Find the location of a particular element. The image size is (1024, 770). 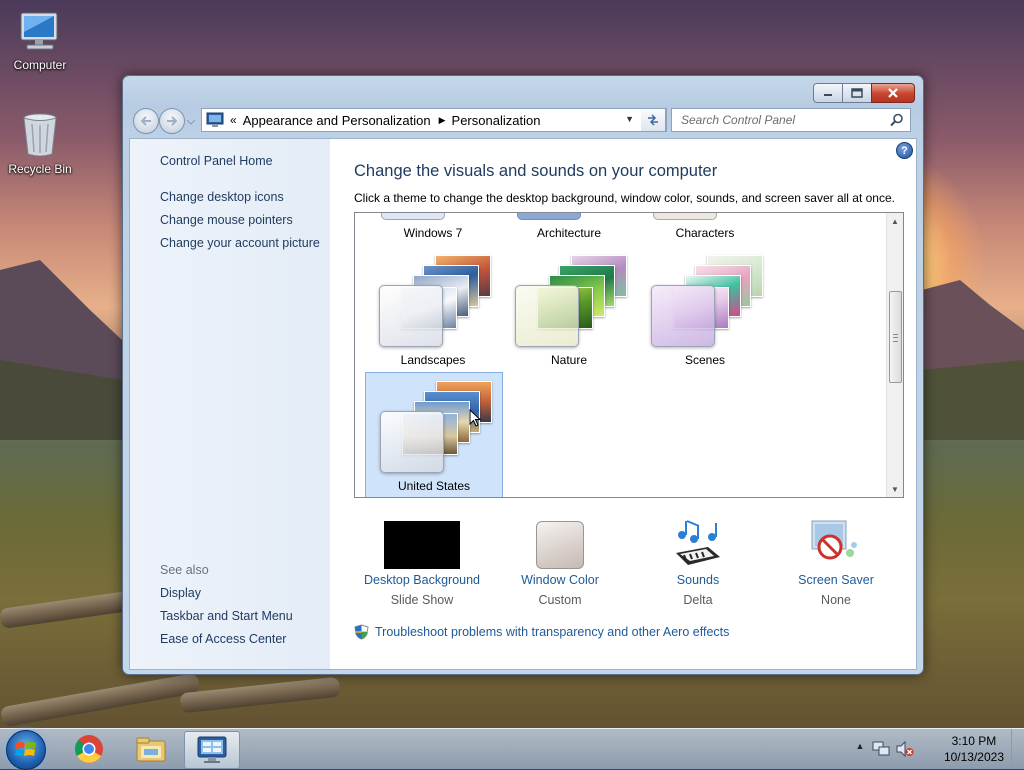

theme-scenes: Scenes is located at coordinates (705, 309).